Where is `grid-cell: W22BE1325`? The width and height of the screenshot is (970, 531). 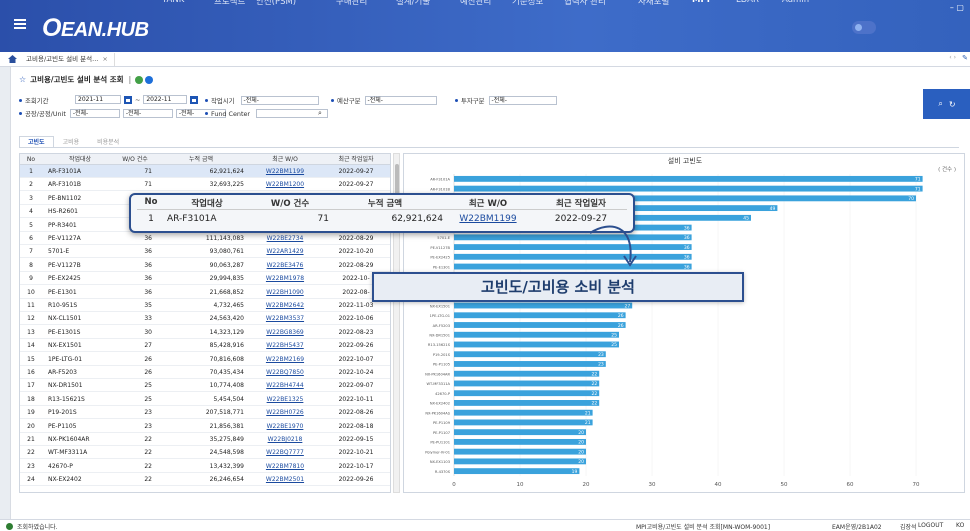
grid-cell: W22BE1325 is located at coordinates (285, 399).